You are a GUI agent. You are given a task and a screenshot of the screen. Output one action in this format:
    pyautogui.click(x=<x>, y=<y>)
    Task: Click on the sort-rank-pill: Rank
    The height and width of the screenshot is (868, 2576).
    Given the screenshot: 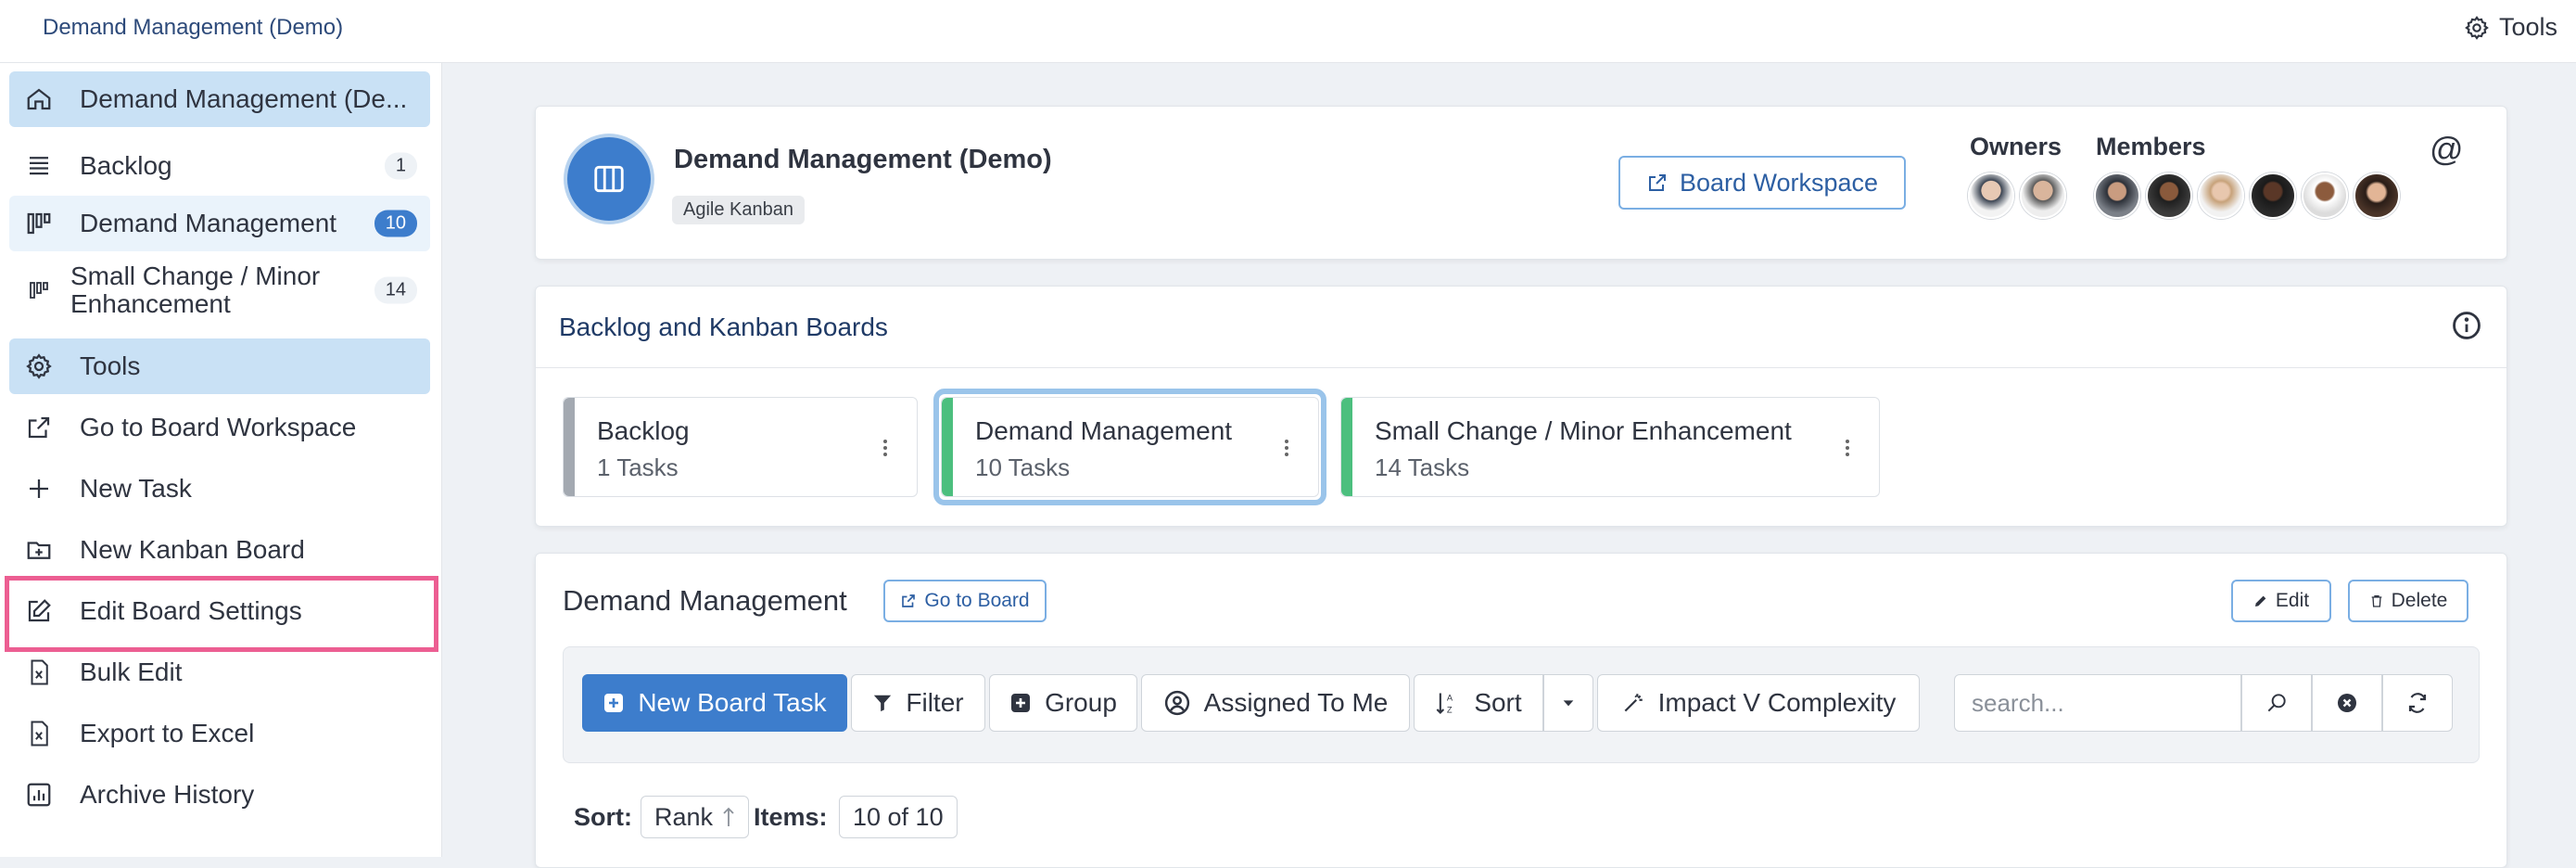 What is the action you would take?
    pyautogui.click(x=695, y=817)
    